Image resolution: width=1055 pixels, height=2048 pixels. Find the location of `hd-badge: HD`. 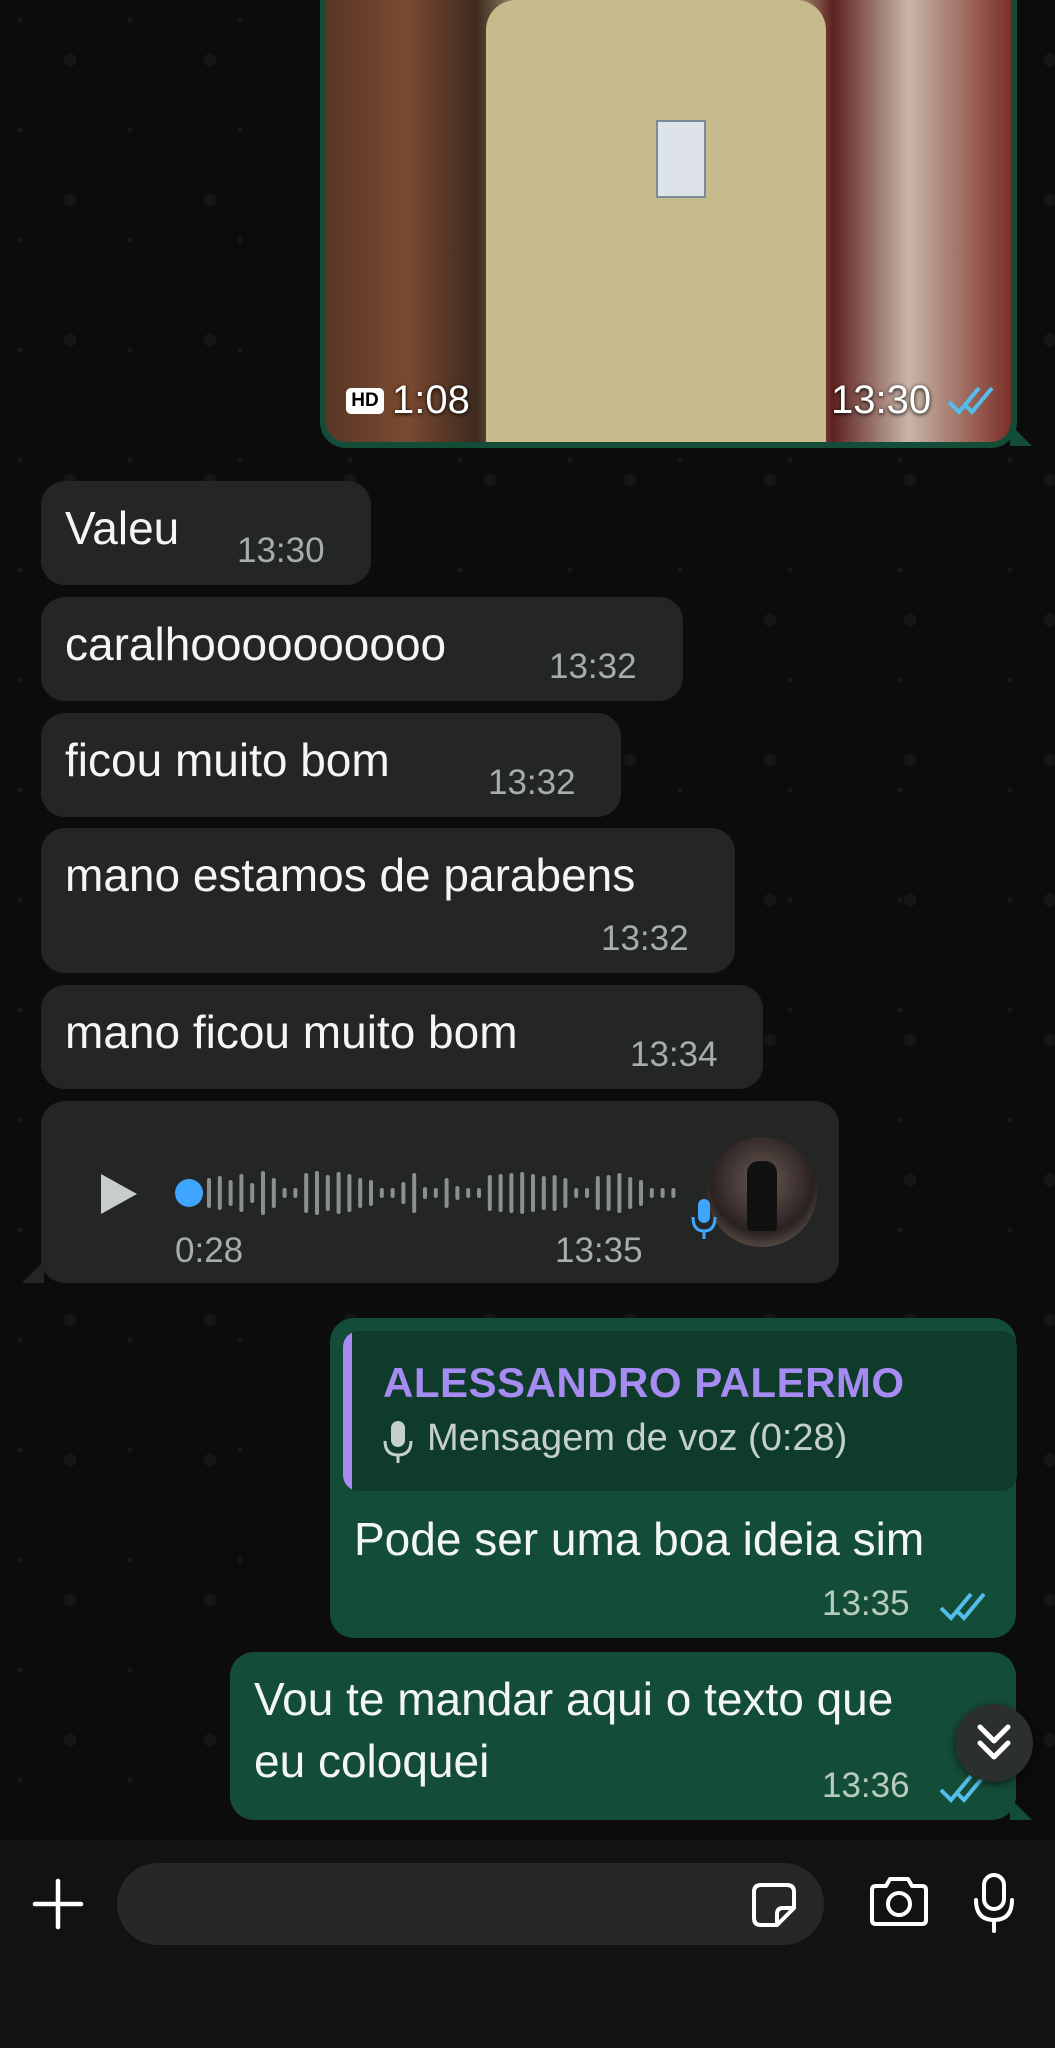

hd-badge: HD is located at coordinates (365, 401).